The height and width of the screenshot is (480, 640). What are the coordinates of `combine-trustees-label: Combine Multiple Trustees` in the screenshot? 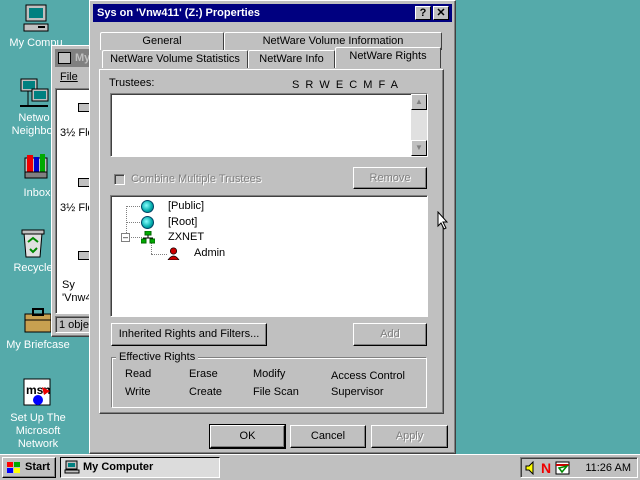 It's located at (196, 179).